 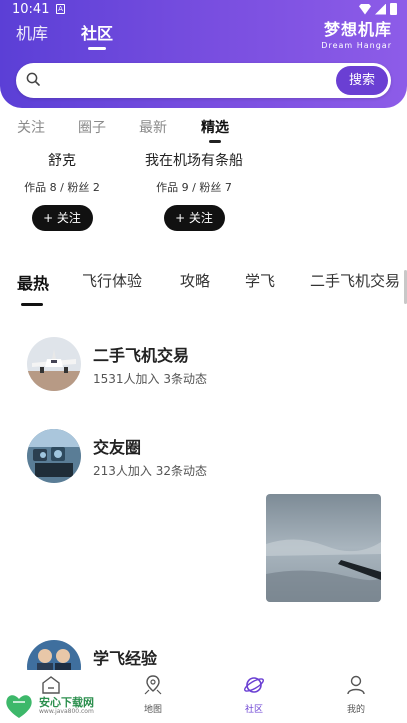 What do you see at coordinates (195, 280) in the screenshot?
I see `category-guides: 攻略` at bounding box center [195, 280].